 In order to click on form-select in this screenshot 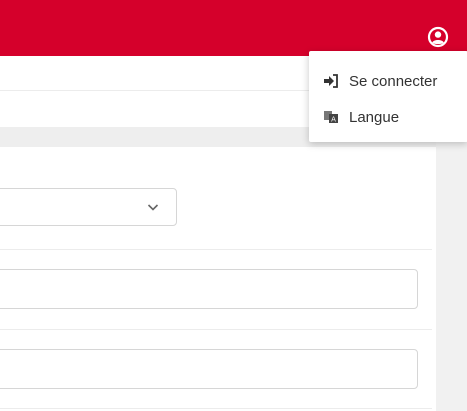, I will do `click(88, 207)`.